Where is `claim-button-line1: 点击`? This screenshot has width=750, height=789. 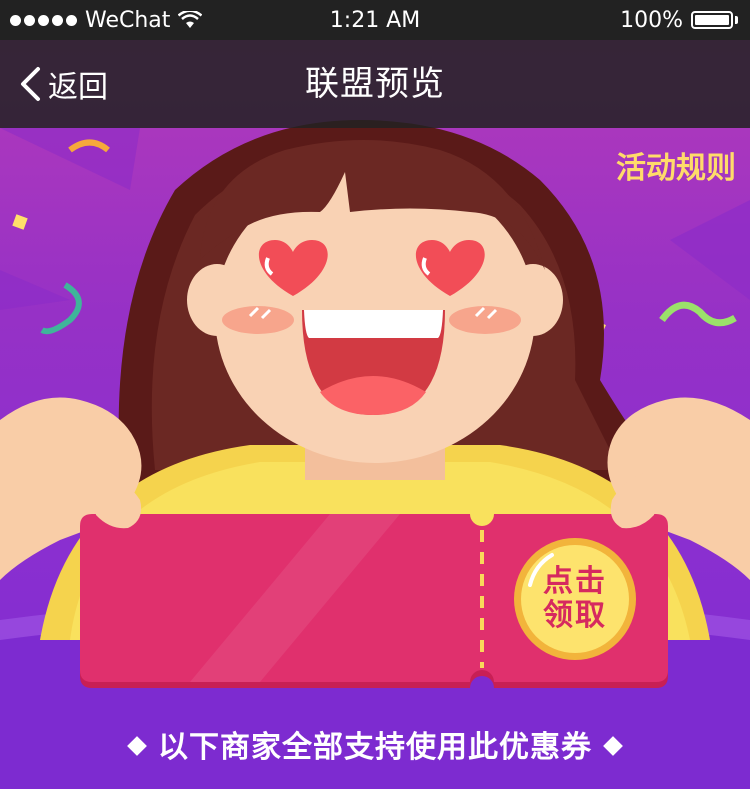
claim-button-line1: 点击 is located at coordinates (575, 581).